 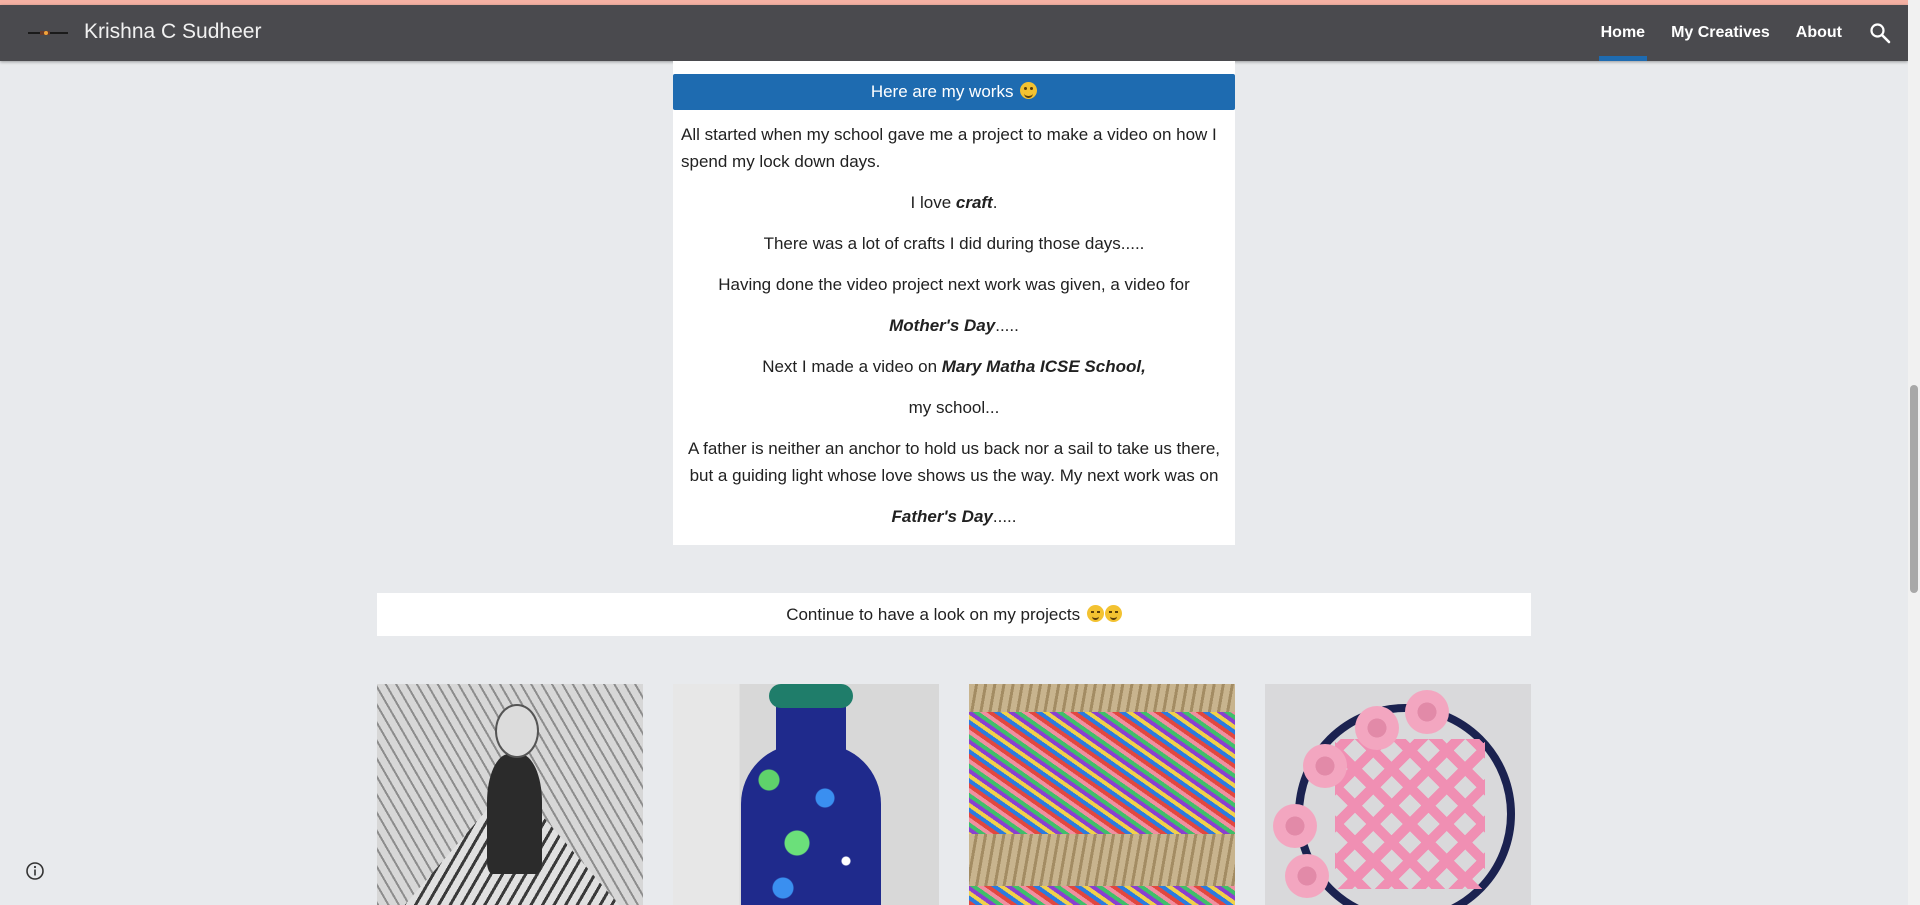 I want to click on bottle-cap-shape, so click(x=811, y=696).